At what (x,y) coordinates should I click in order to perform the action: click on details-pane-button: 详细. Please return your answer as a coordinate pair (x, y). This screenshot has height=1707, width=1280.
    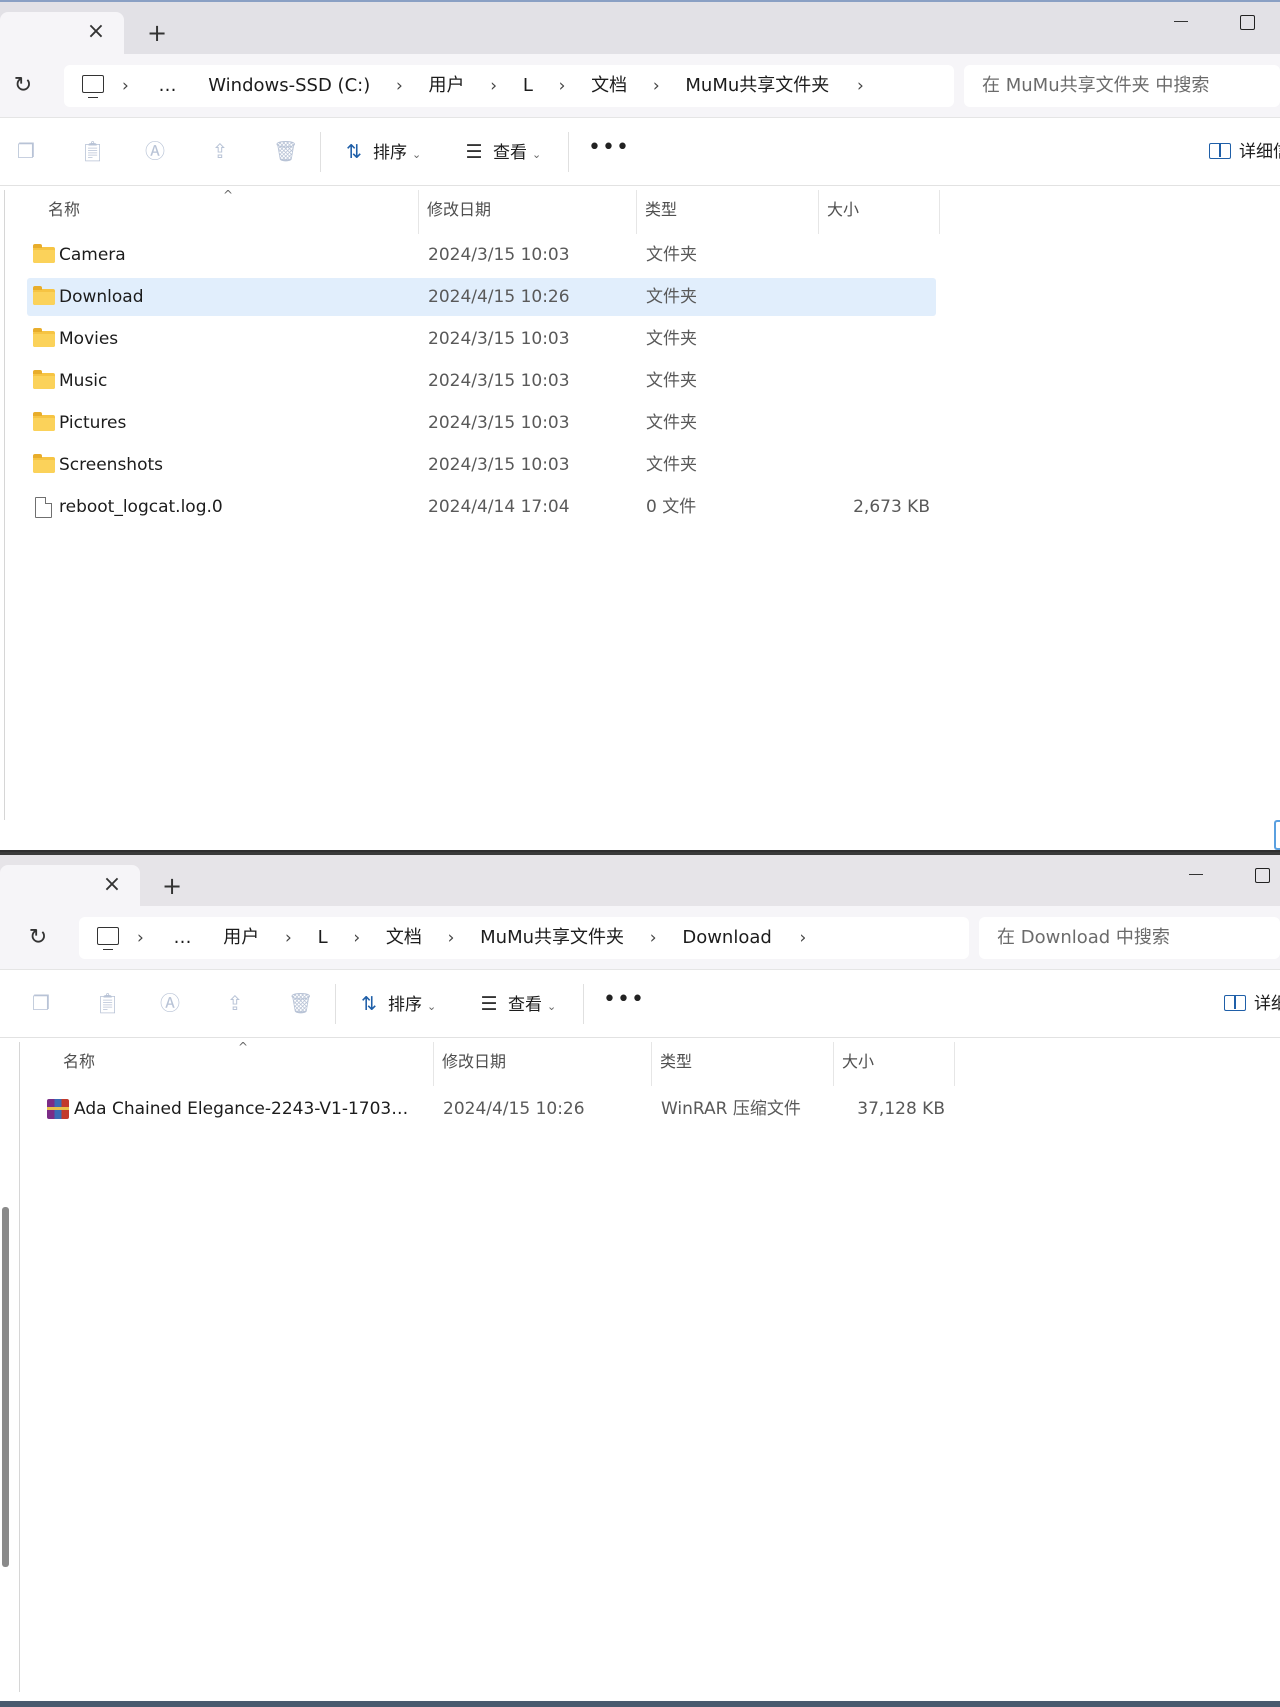
    Looking at the image, I should click on (1252, 1004).